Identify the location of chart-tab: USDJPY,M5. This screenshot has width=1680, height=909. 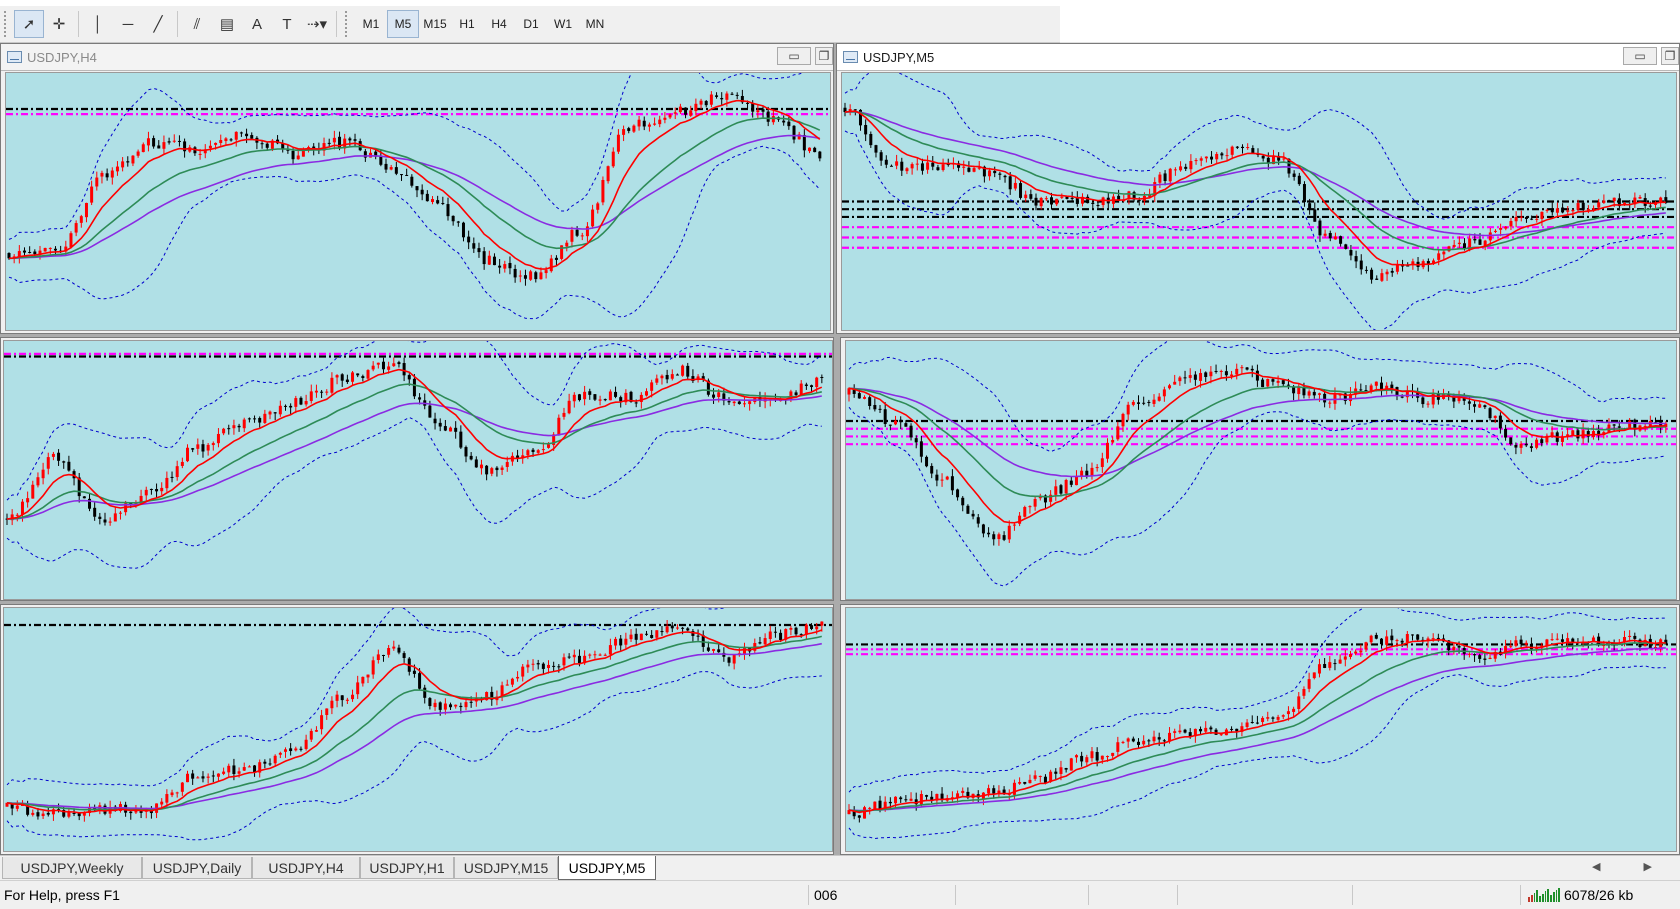
(607, 868).